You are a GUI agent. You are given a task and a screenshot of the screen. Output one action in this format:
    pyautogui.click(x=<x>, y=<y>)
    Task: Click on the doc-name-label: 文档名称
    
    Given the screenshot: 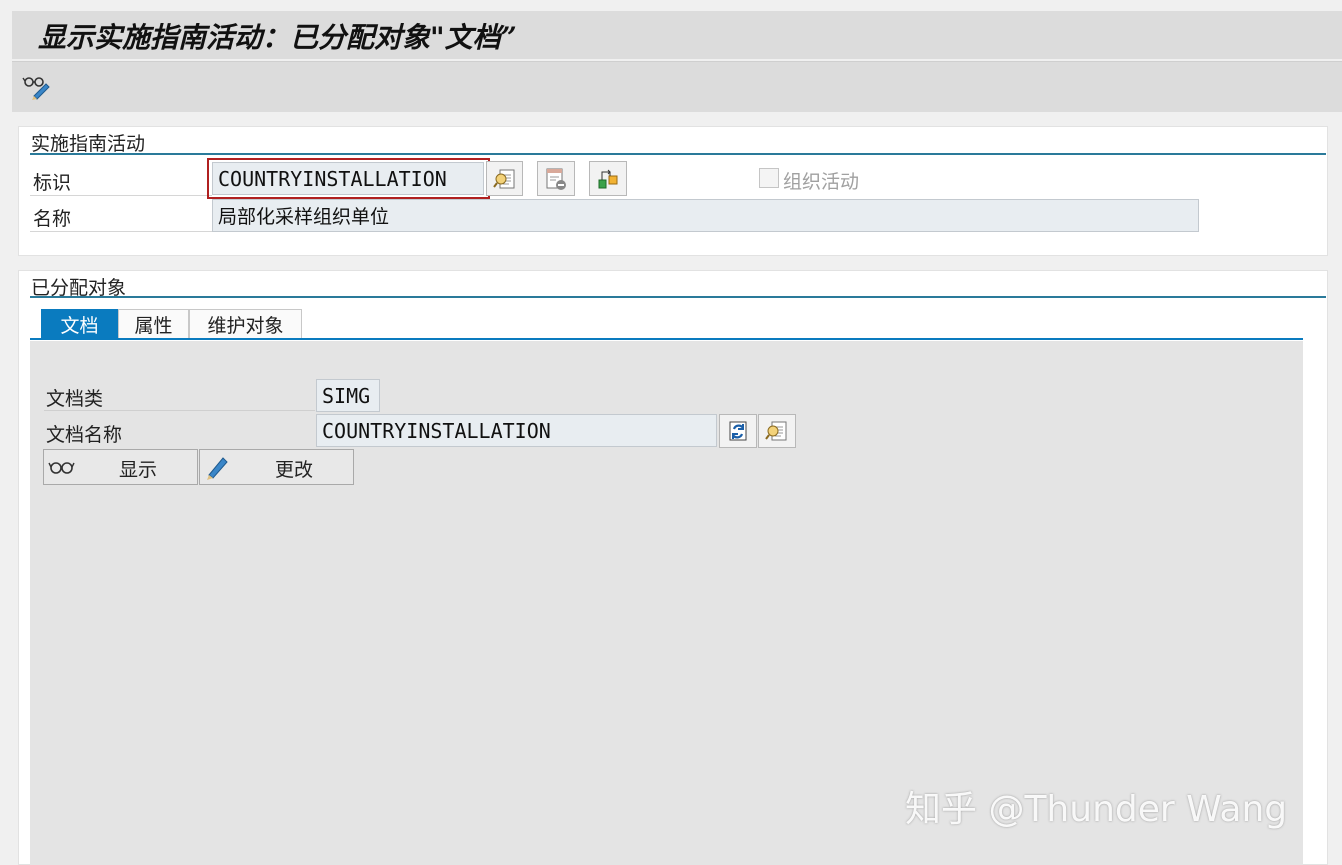 What is the action you would take?
    pyautogui.click(x=84, y=435)
    